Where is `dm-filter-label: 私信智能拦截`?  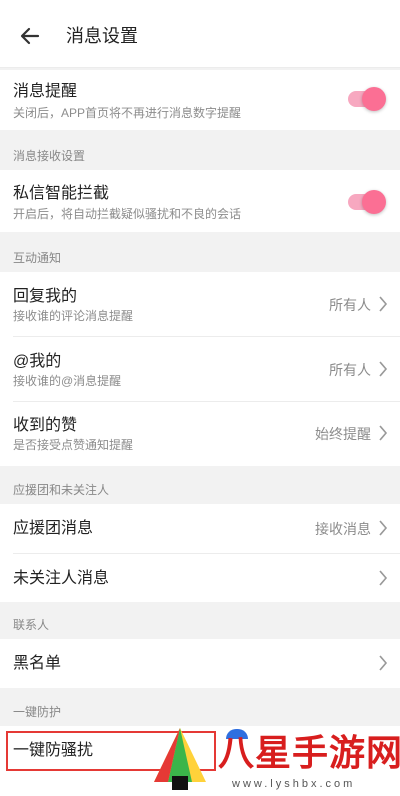 dm-filter-label: 私信智能拦截 is located at coordinates (61, 193).